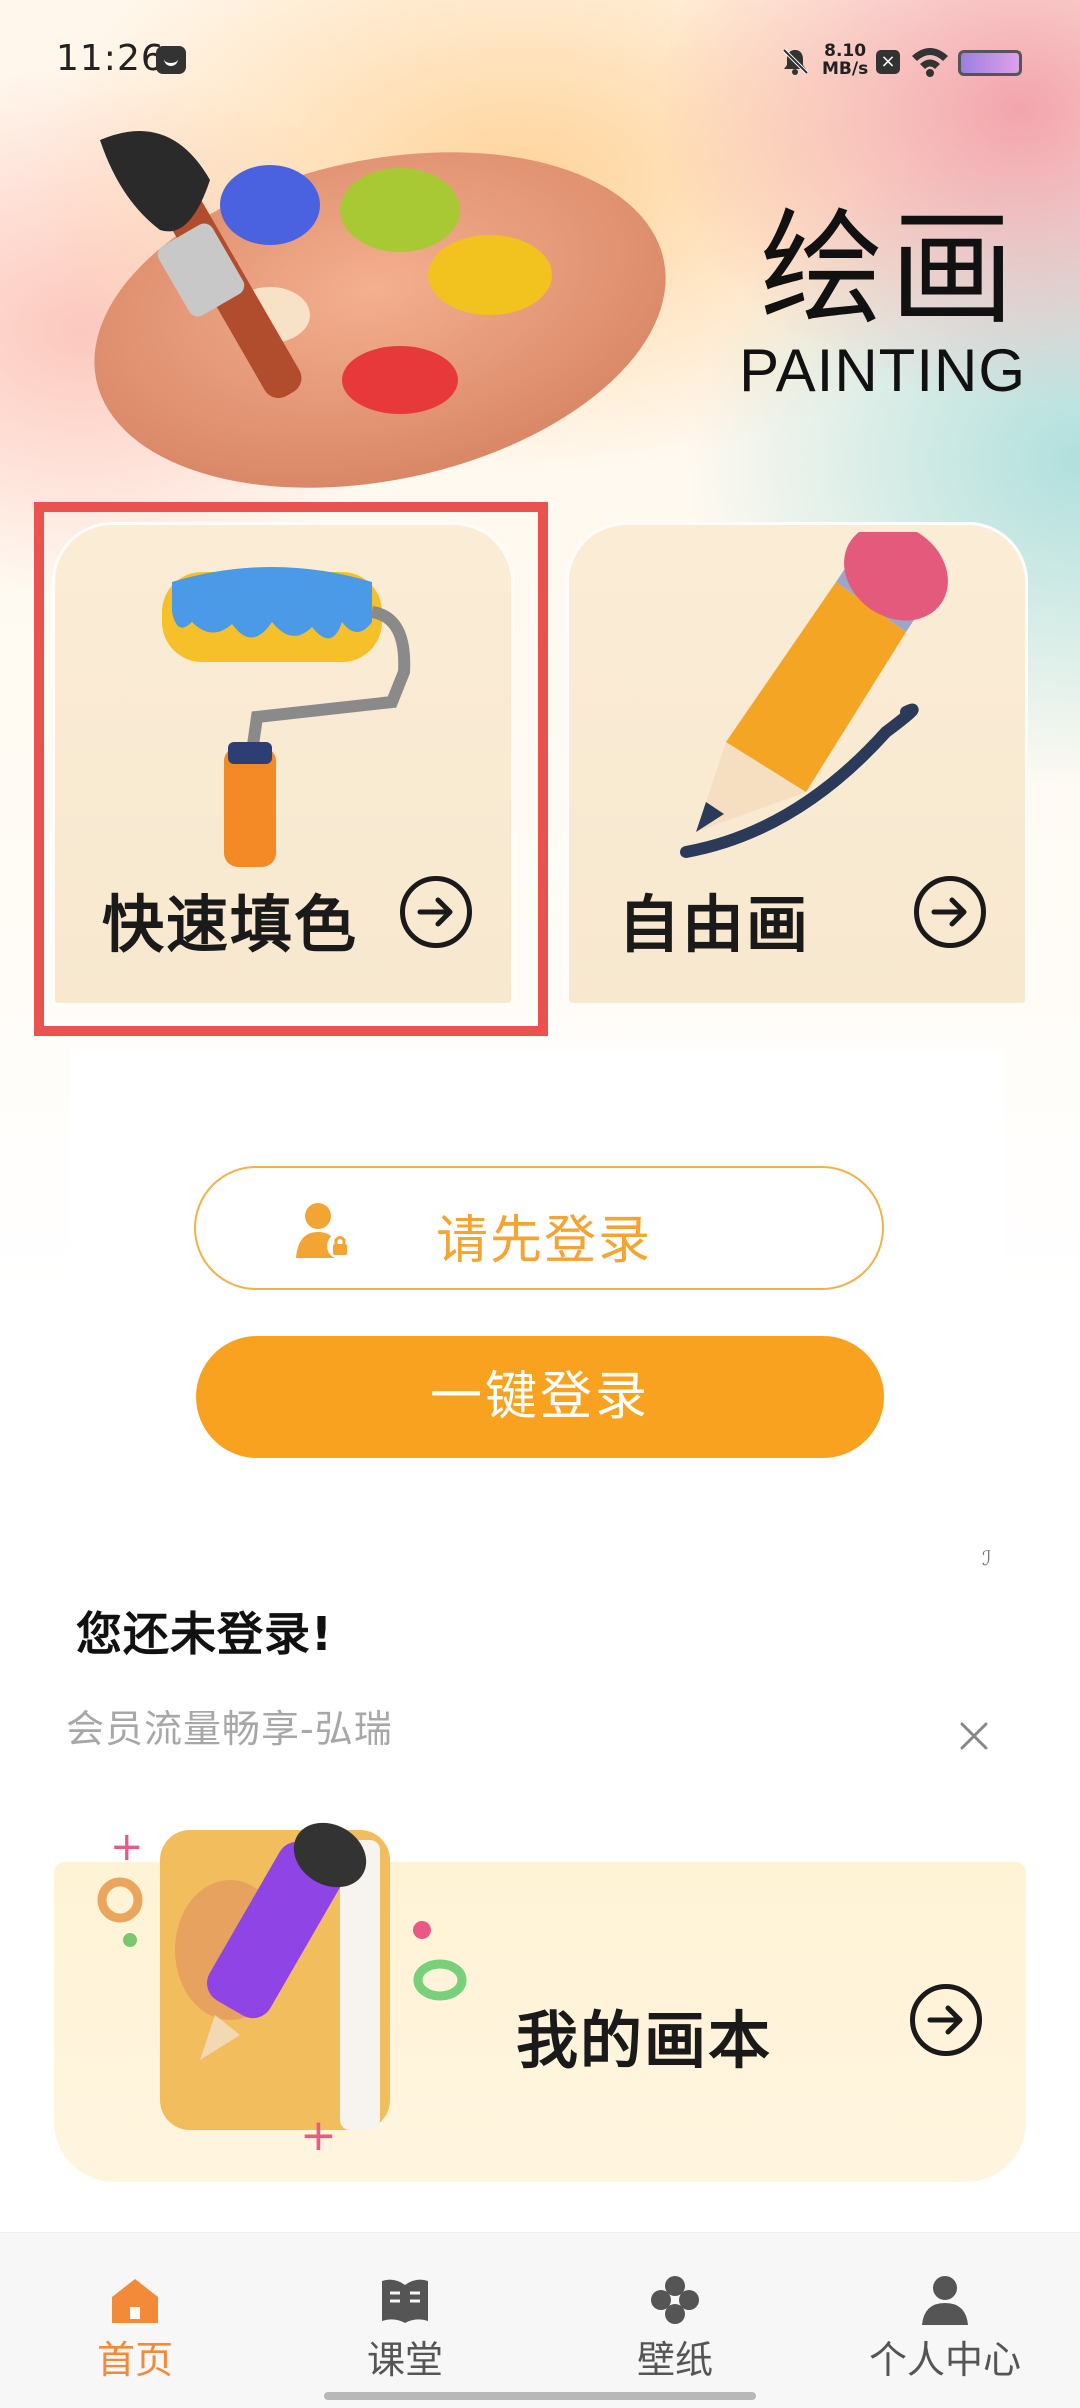  What do you see at coordinates (540, 2396) in the screenshot?
I see `home-indicator` at bounding box center [540, 2396].